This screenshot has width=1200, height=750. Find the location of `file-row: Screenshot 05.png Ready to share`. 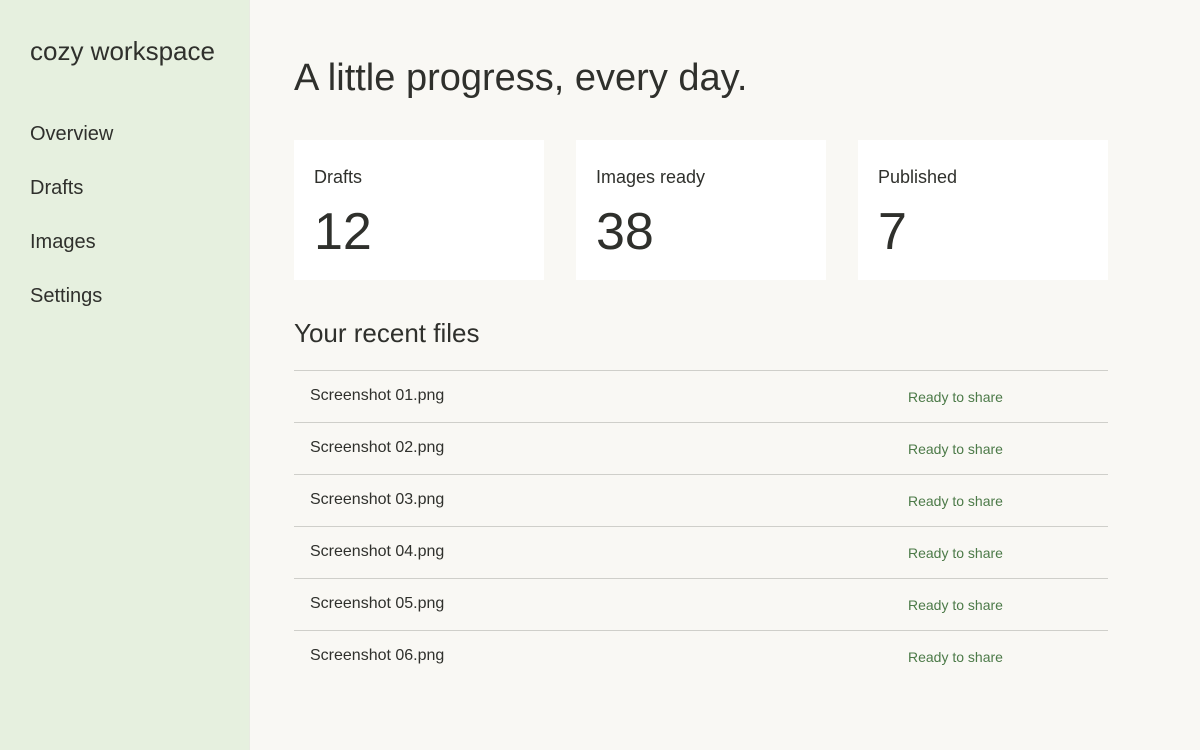

file-row: Screenshot 05.png Ready to share is located at coordinates (701, 605).